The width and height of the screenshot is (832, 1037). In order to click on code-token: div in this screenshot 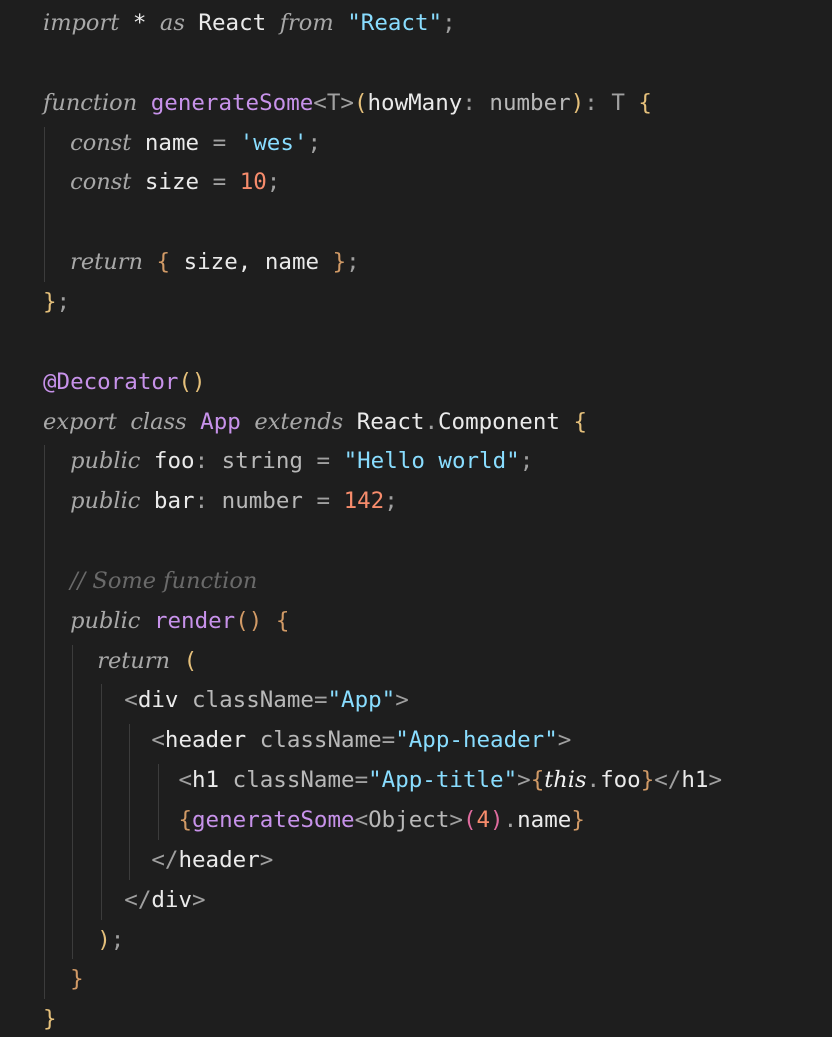, I will do `click(172, 899)`.